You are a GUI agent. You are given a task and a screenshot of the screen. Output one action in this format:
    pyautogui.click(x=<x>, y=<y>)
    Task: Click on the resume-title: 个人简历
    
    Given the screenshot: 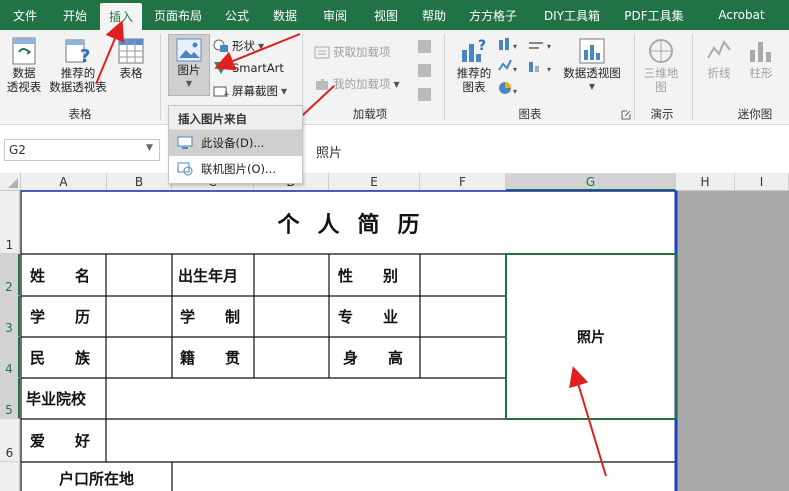 What is the action you would take?
    pyautogui.click(x=357, y=225)
    